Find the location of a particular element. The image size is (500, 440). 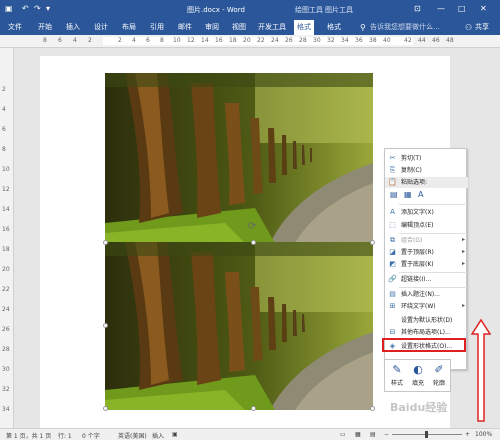

maximize-icon: □ is located at coordinates (462, 9).